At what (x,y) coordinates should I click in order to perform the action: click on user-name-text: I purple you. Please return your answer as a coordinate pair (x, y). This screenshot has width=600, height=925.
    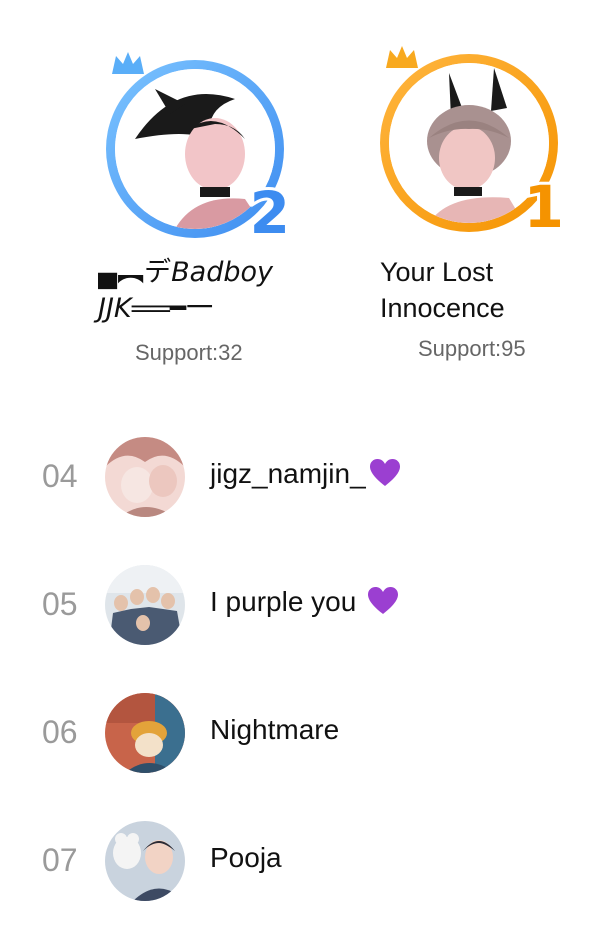
    Looking at the image, I should click on (287, 601).